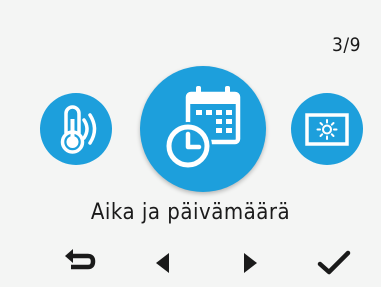  Describe the element at coordinates (346, 45) in the screenshot. I see `page-counter: 3/9` at that location.